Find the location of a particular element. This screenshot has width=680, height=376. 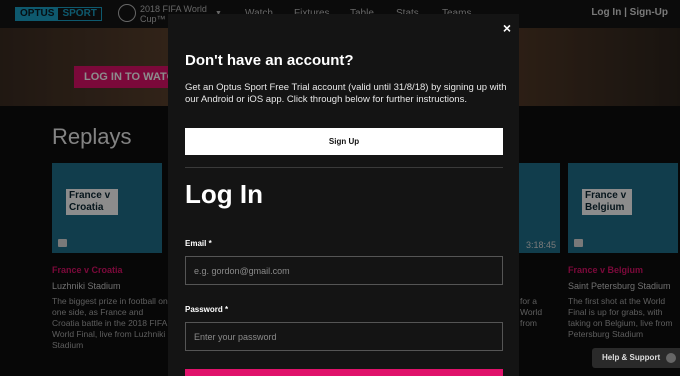

help-support-label: Help & Support is located at coordinates (631, 357).